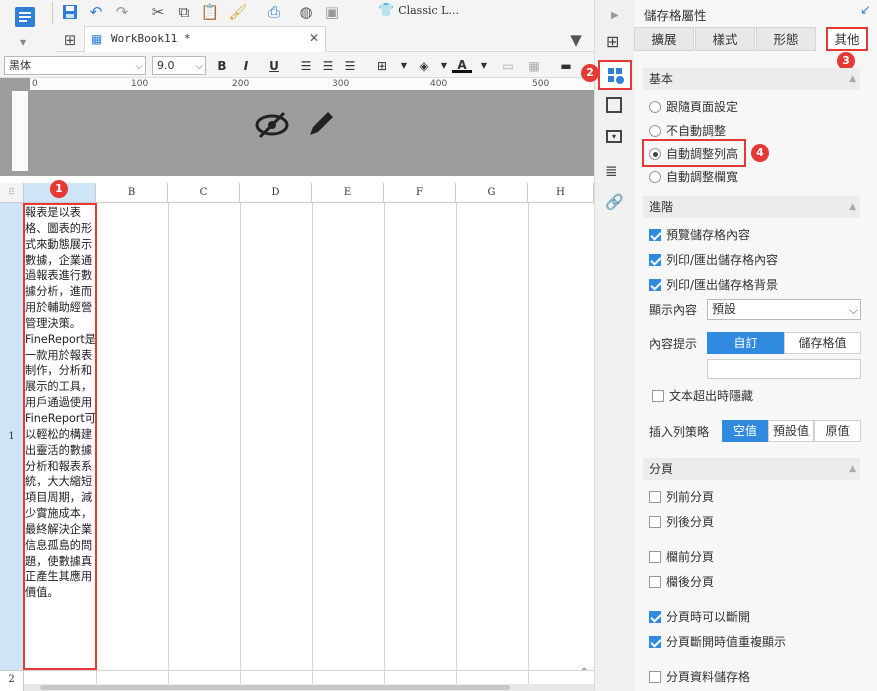 This screenshot has height=691, width=877. What do you see at coordinates (865, 10) in the screenshot?
I see `expand-icon: ↙` at bounding box center [865, 10].